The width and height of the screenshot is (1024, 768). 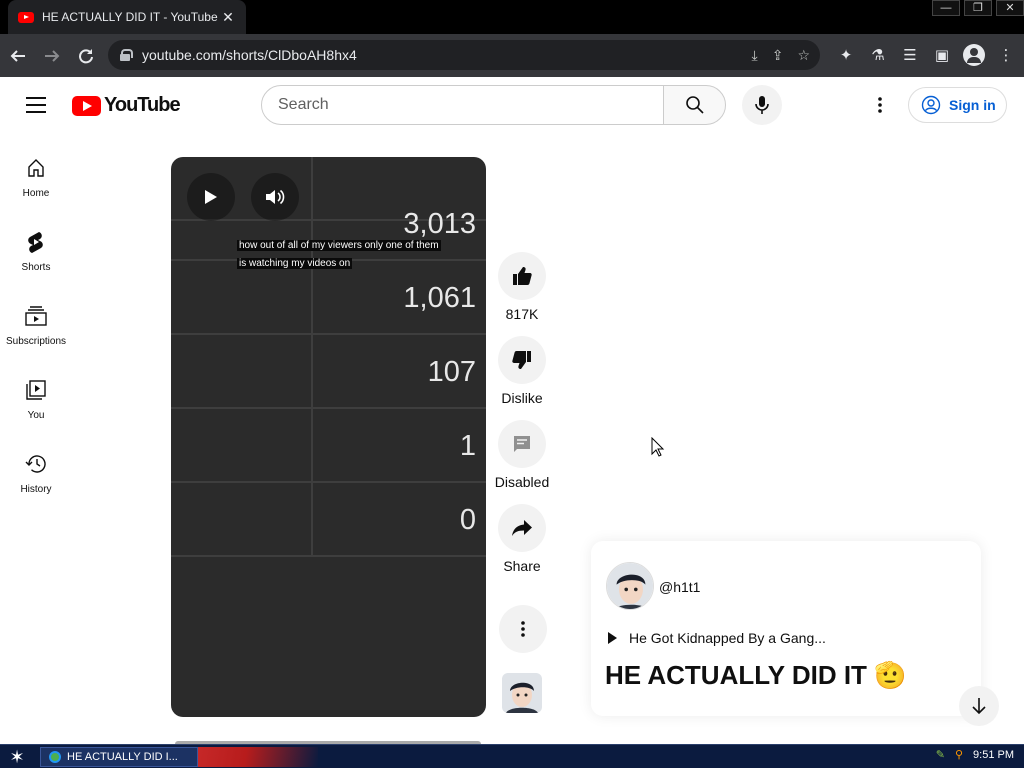 I want to click on play-icon, so click(x=211, y=197).